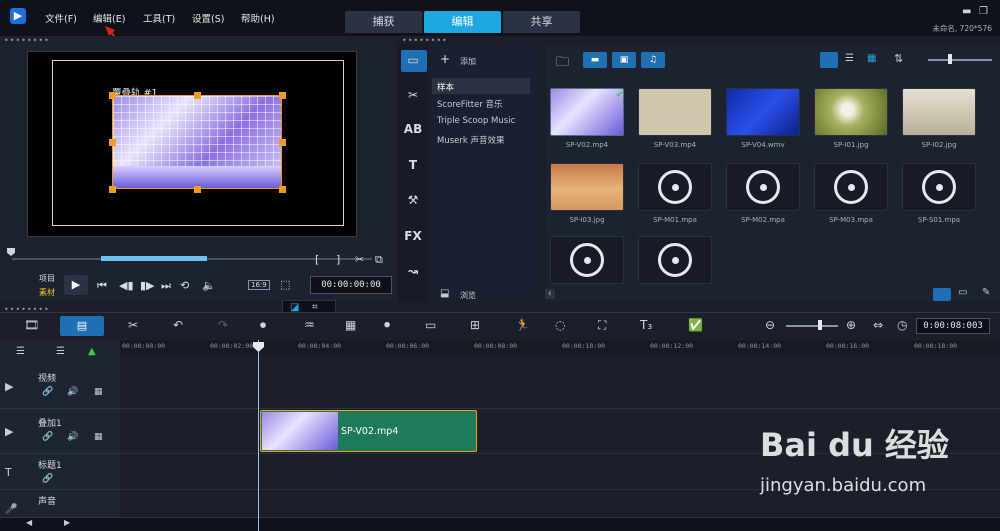 Image resolution: width=1000 pixels, height=531 pixels. Describe the element at coordinates (350, 325) in the screenshot. I see `auto-music-icon: ▦` at that location.